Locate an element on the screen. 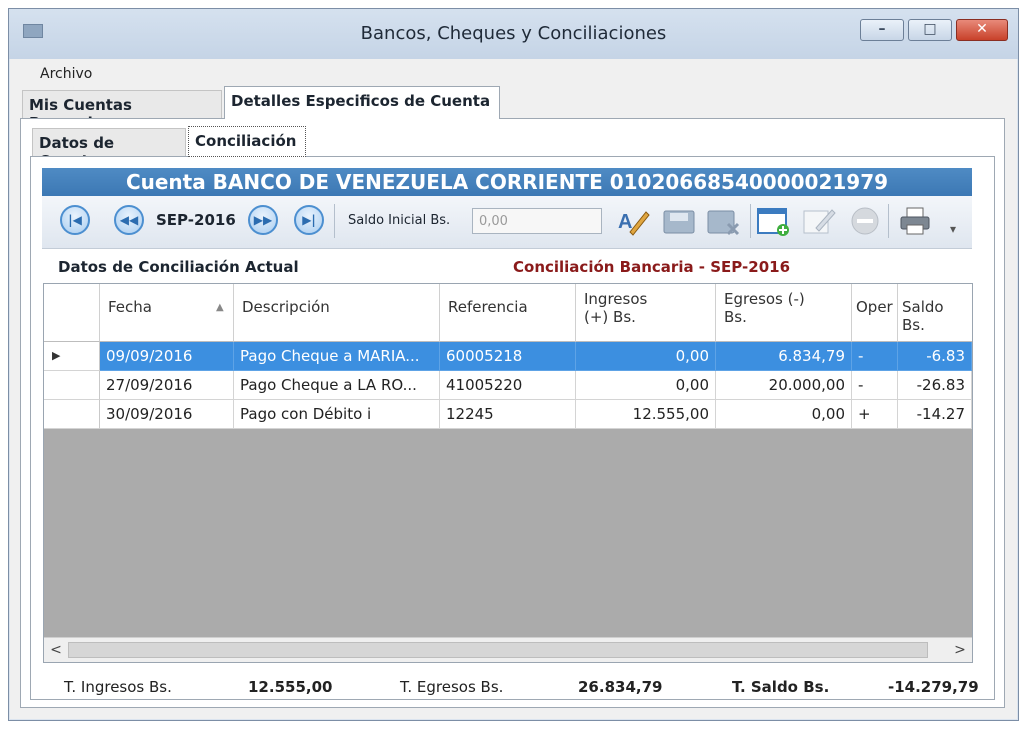  menu-archivo: Archivo is located at coordinates (66, 74).